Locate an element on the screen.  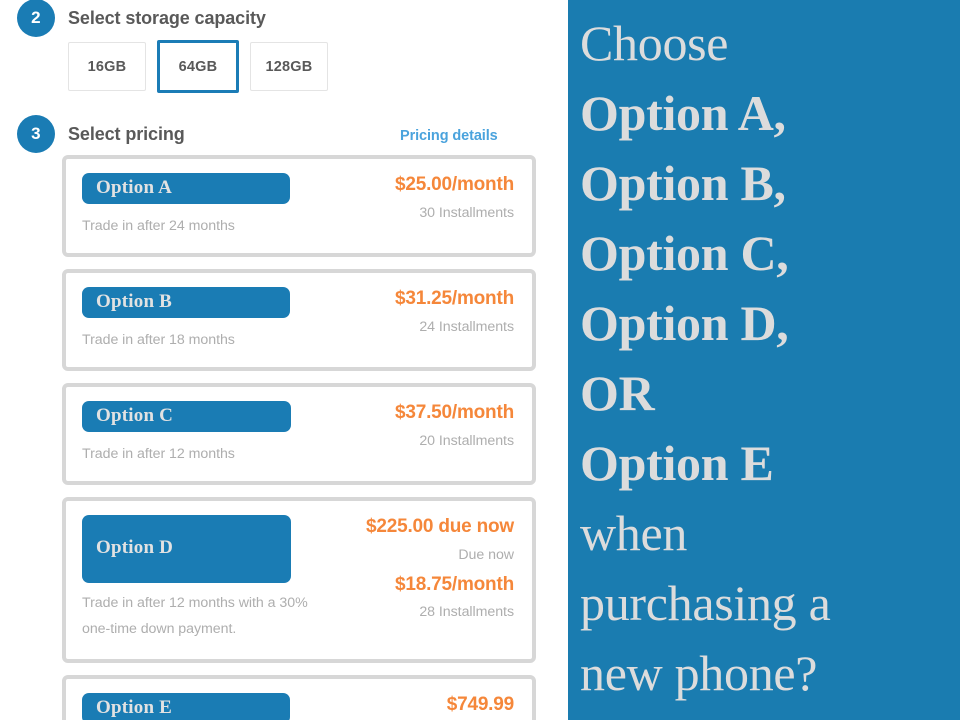
pricing-option-c-price: $37.50/month is located at coordinates (454, 413).